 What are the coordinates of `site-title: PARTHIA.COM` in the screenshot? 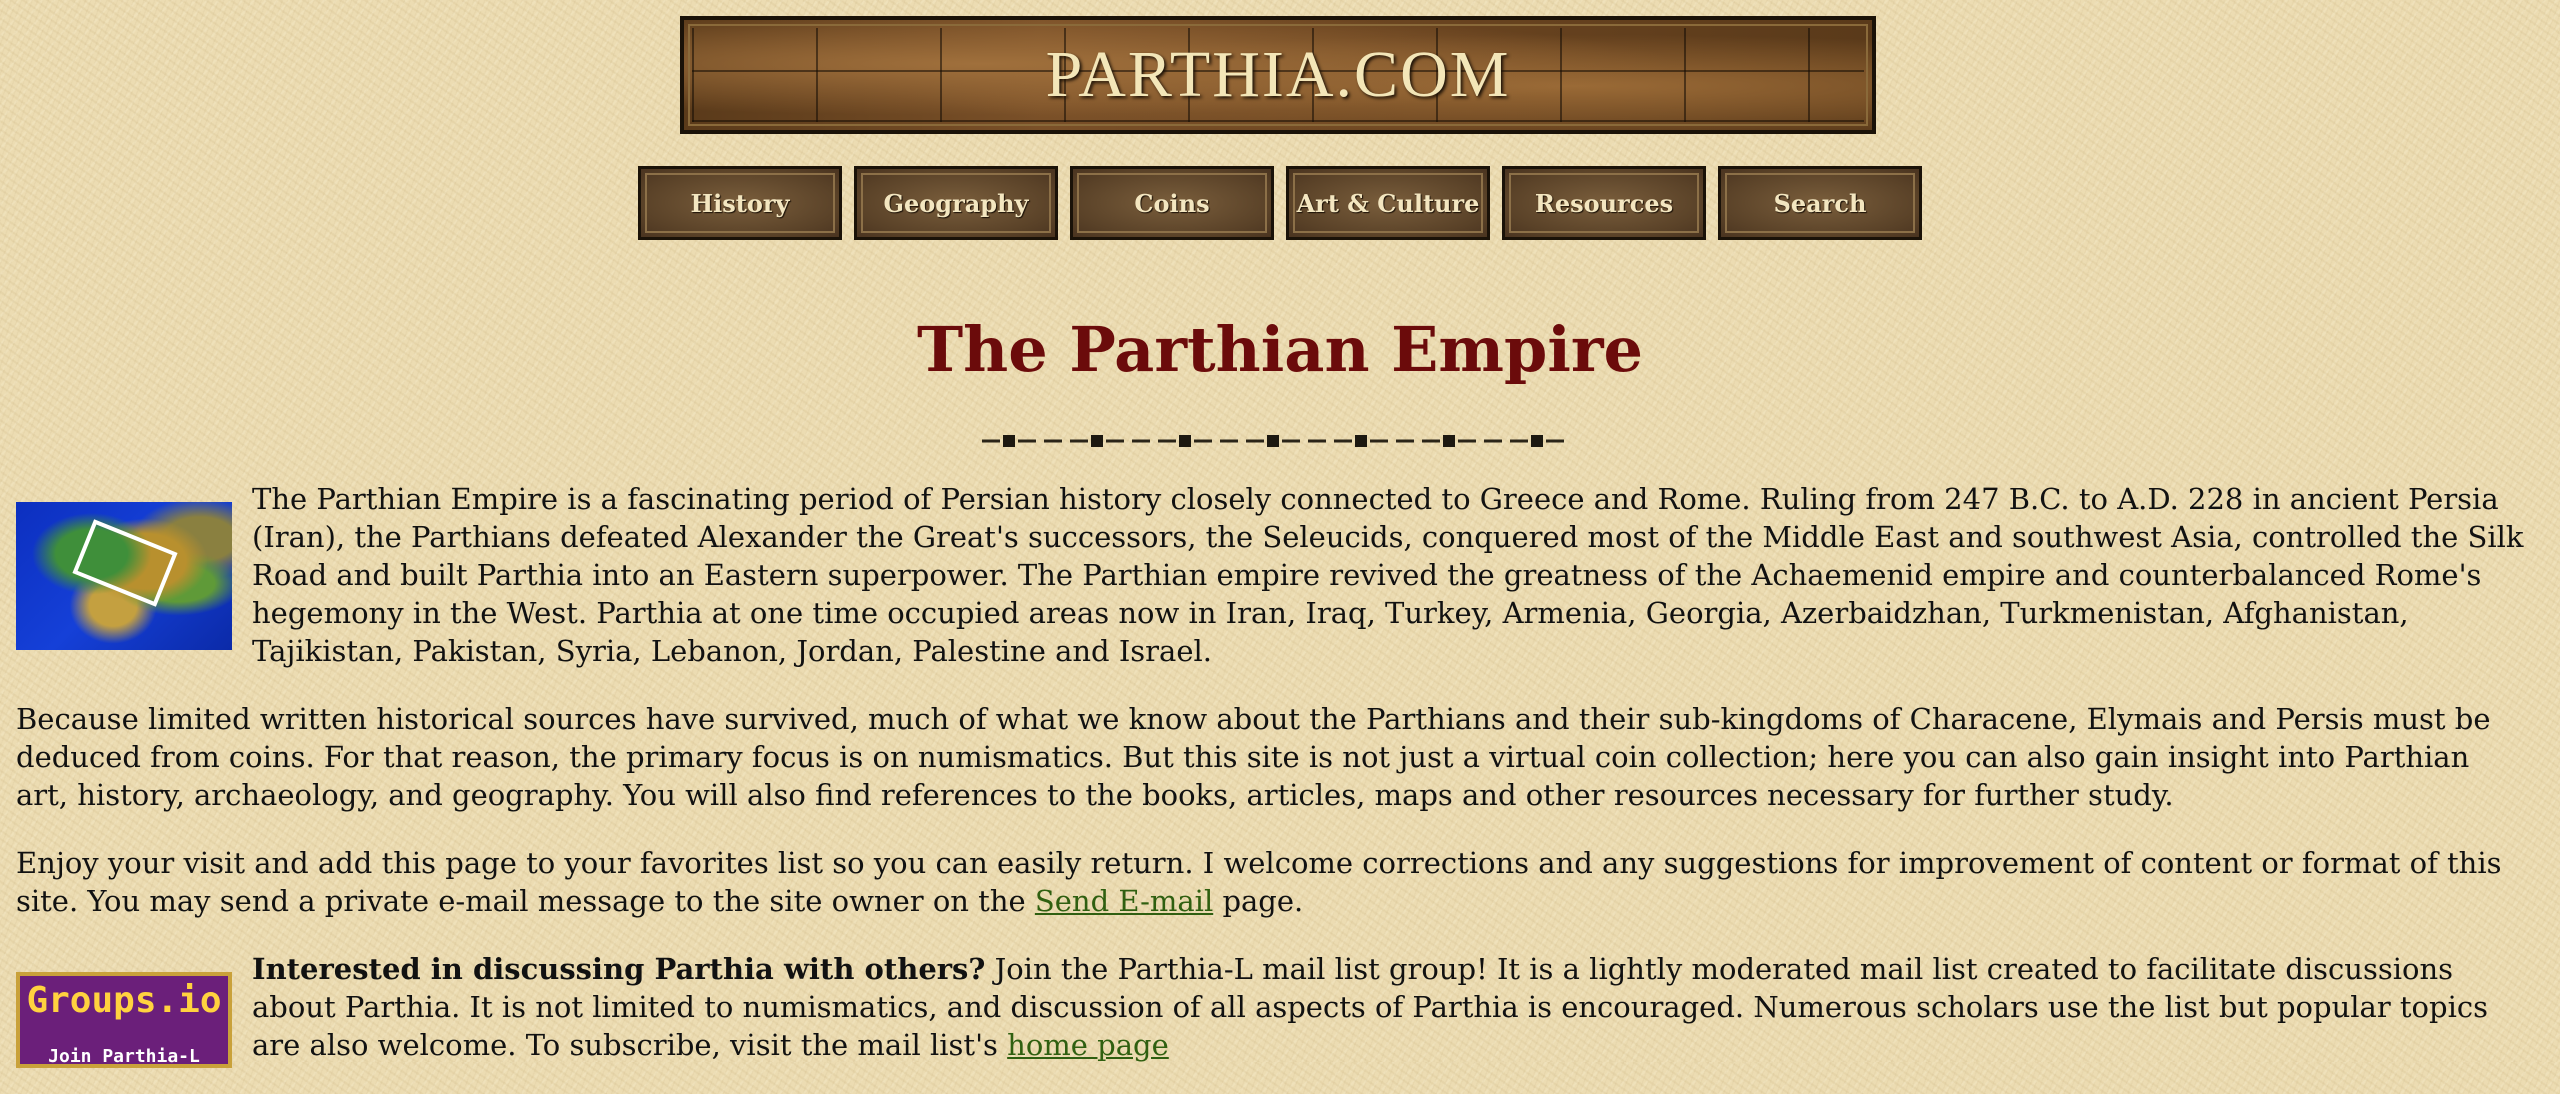 It's located at (1278, 74).